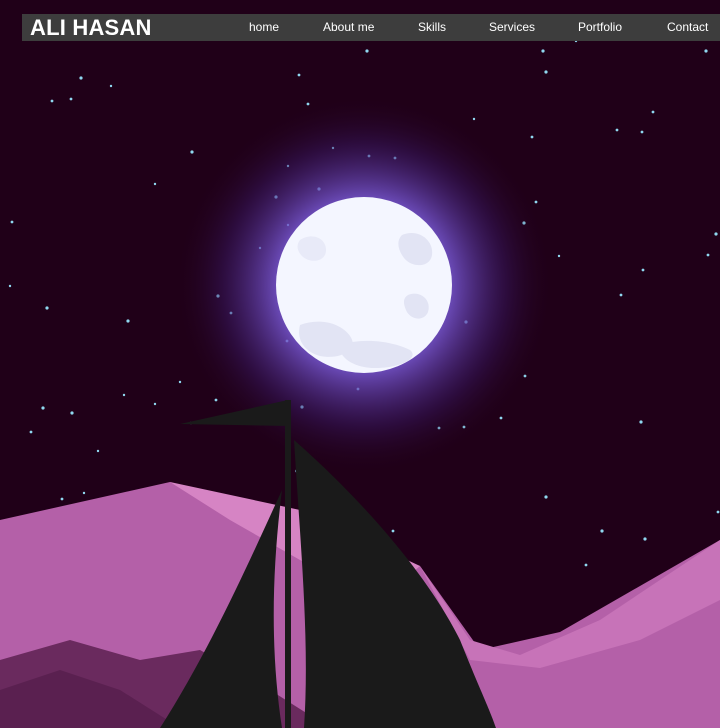 The image size is (720, 728). I want to click on nav-link-skills: Skills, so click(432, 27).